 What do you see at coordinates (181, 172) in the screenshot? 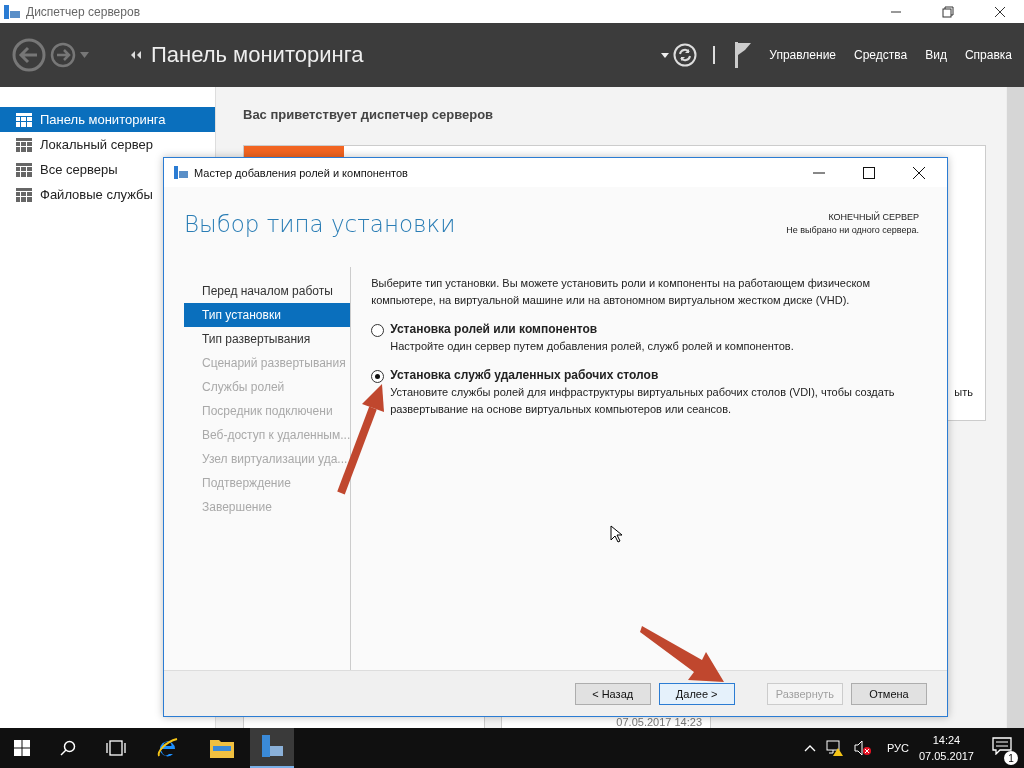
I see `wizard-icon` at bounding box center [181, 172].